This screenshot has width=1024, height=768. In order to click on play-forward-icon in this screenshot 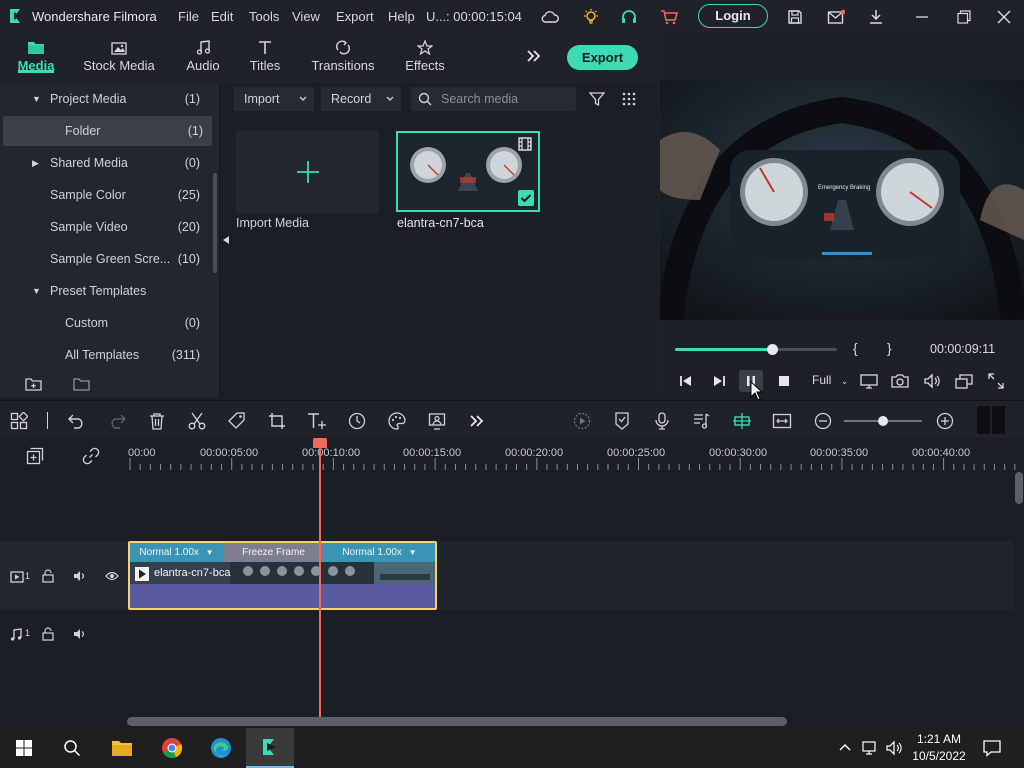, I will do `click(719, 381)`.